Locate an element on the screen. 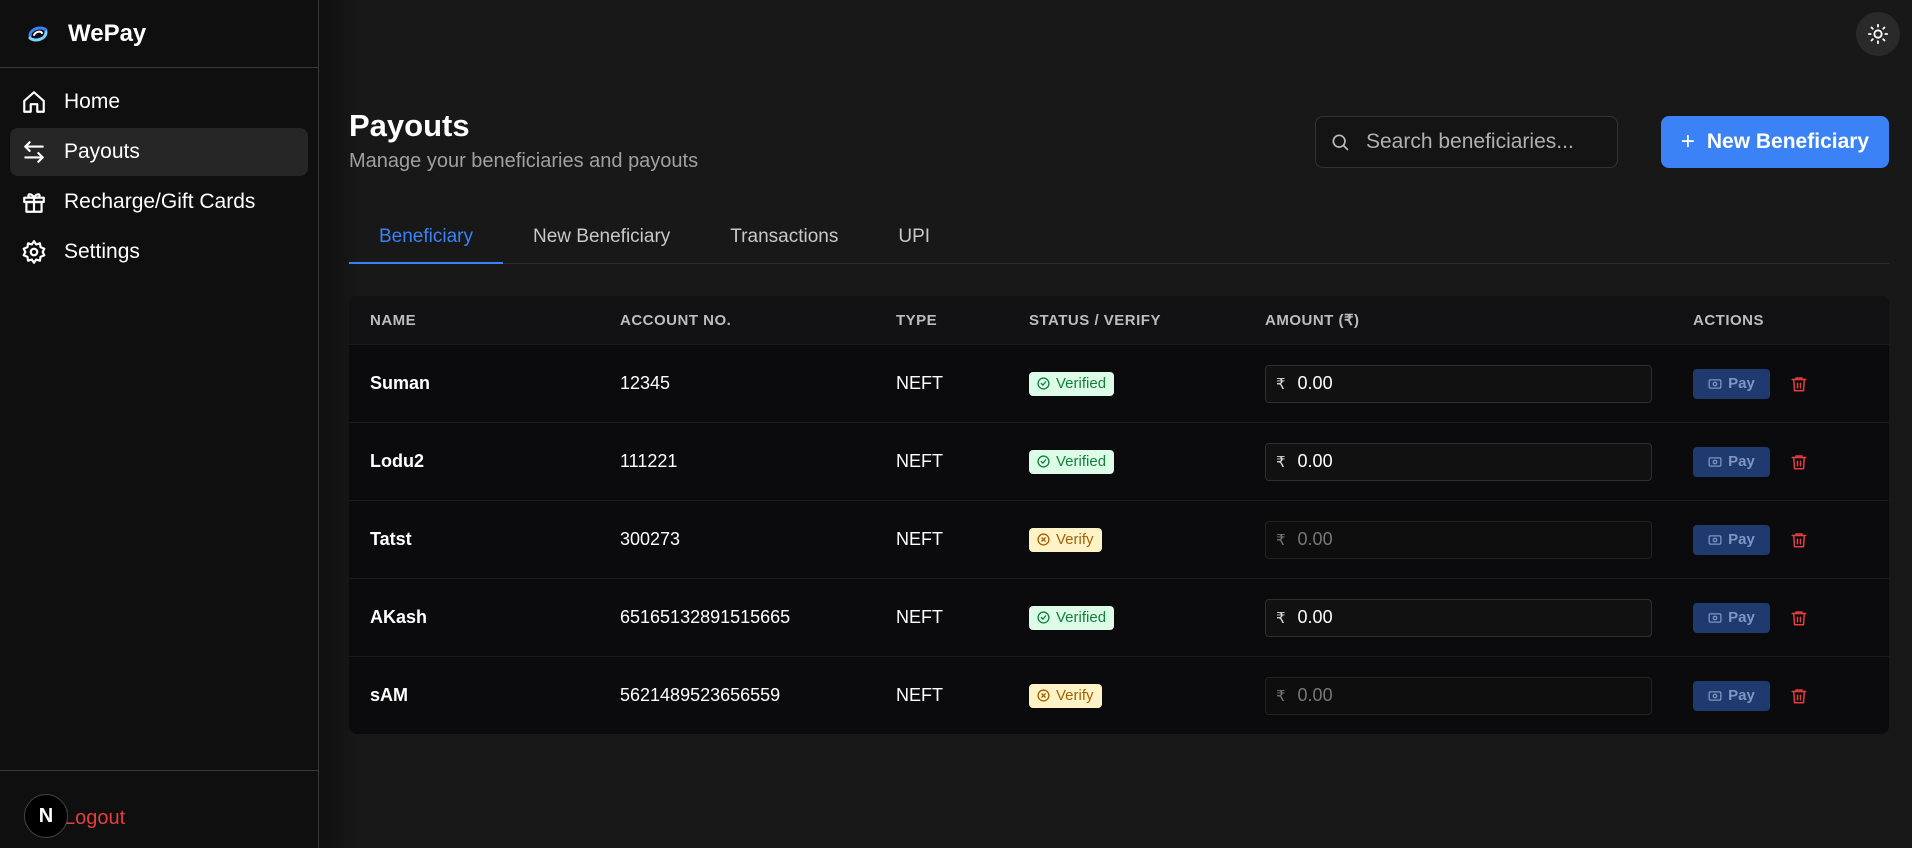  plus-icon: + is located at coordinates (1687, 141).